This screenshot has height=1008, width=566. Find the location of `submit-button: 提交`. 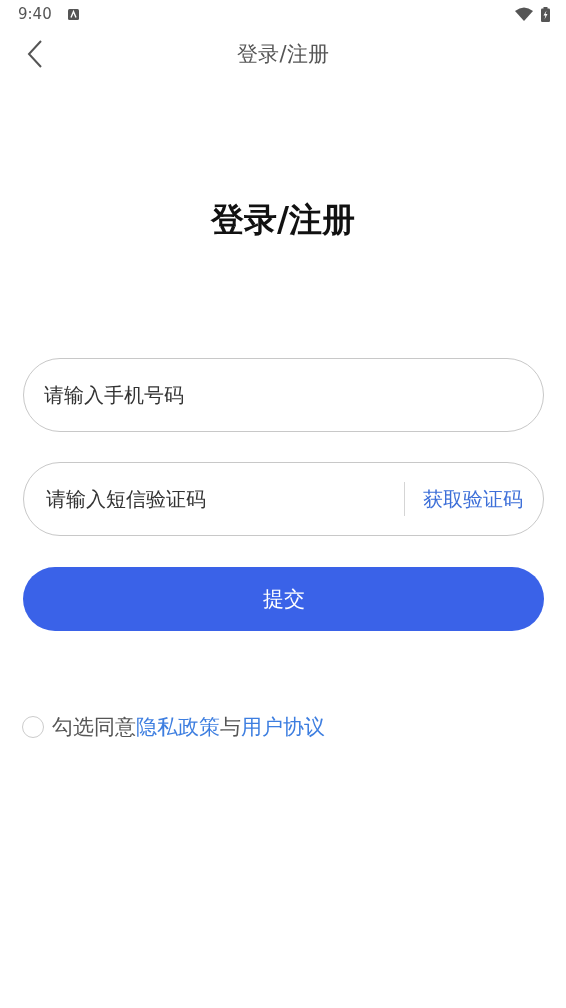

submit-button: 提交 is located at coordinates (283, 599).